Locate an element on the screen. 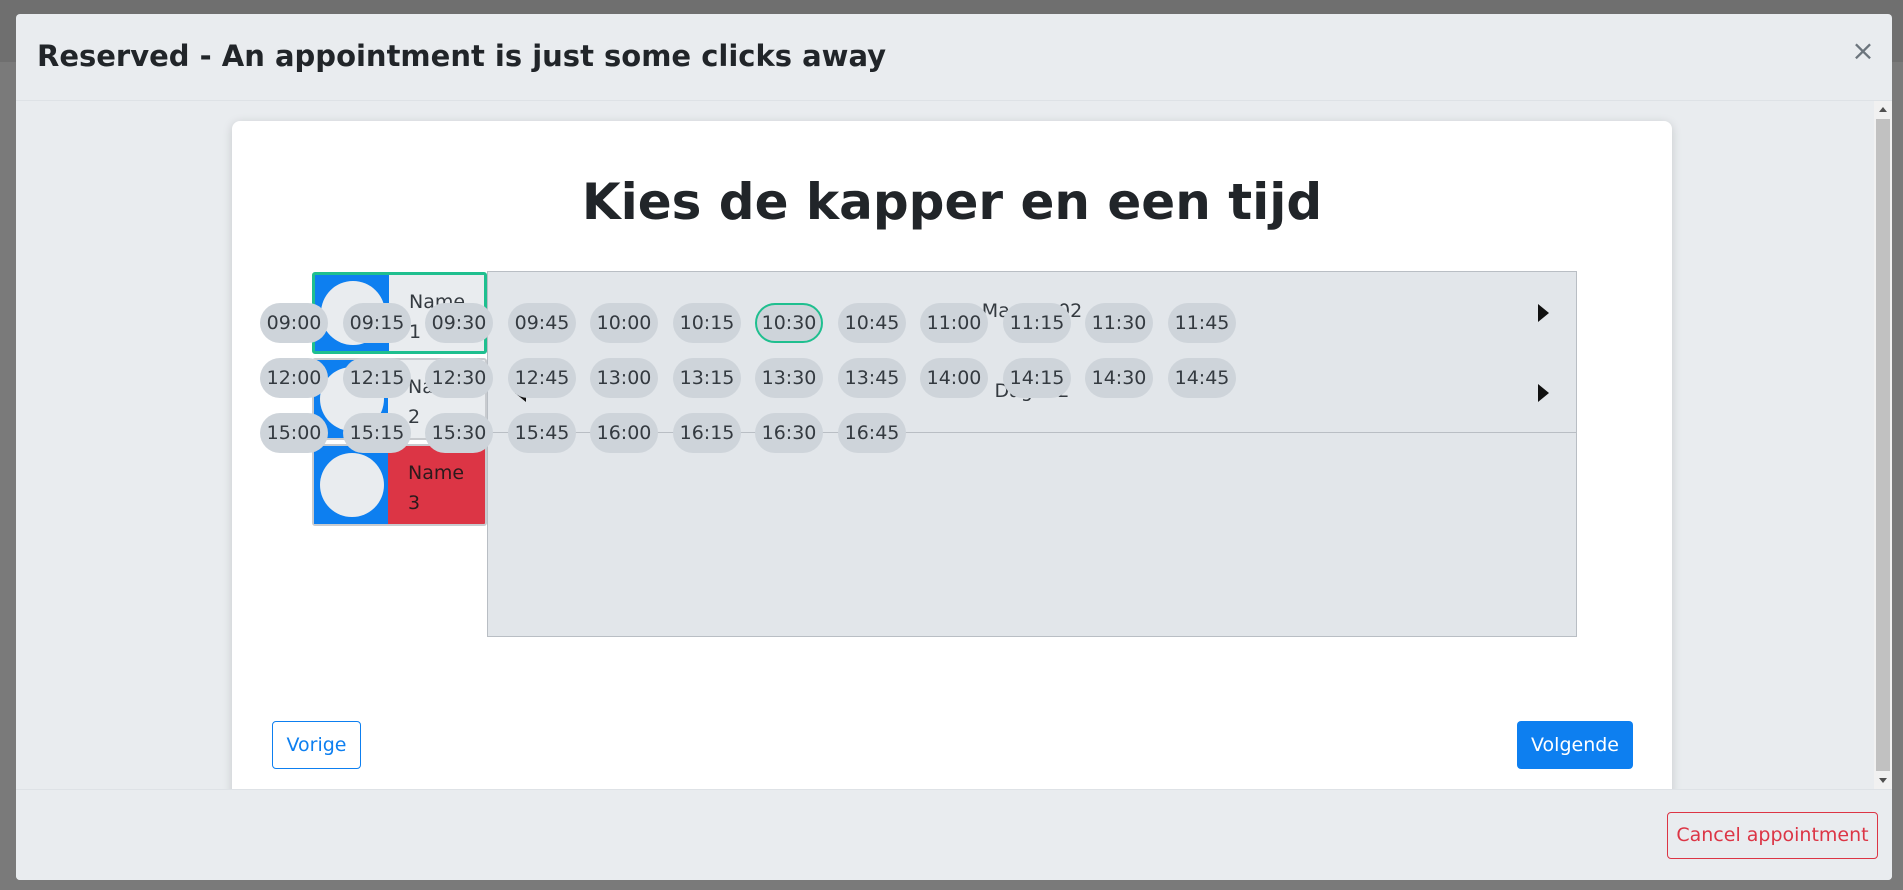  time-slot-button: 12:15 is located at coordinates (377, 378).